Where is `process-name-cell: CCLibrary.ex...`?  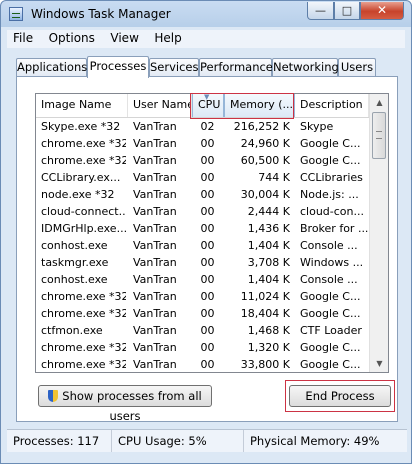
process-name-cell: CCLibrary.ex... is located at coordinates (81, 177).